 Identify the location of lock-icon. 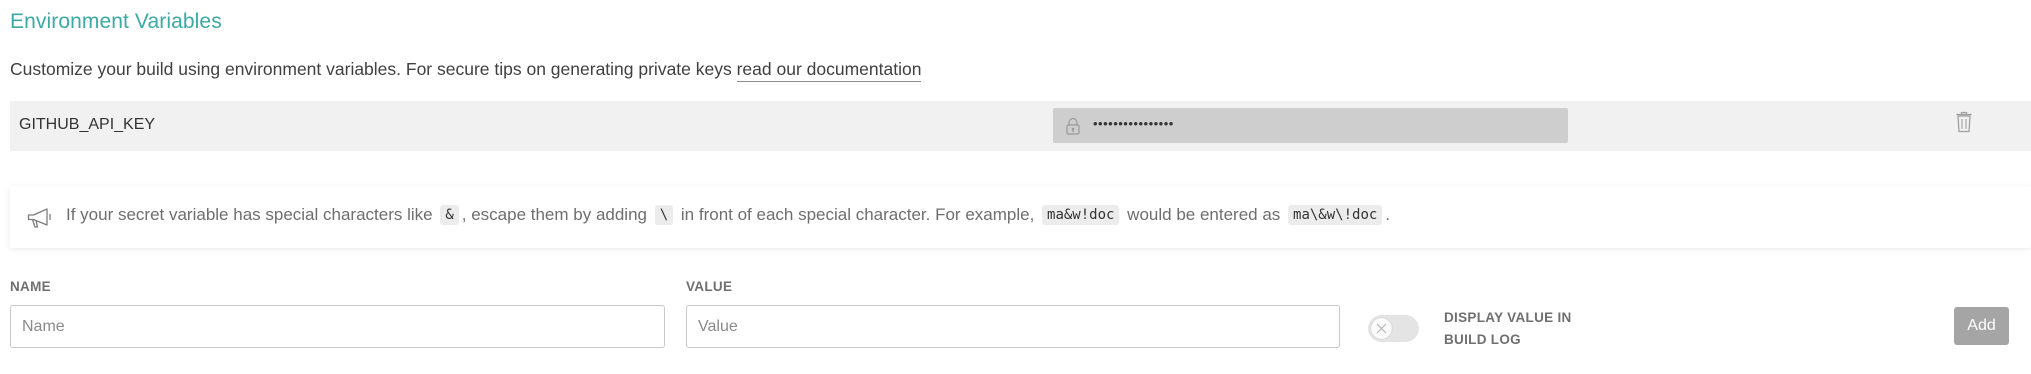
(1073, 126).